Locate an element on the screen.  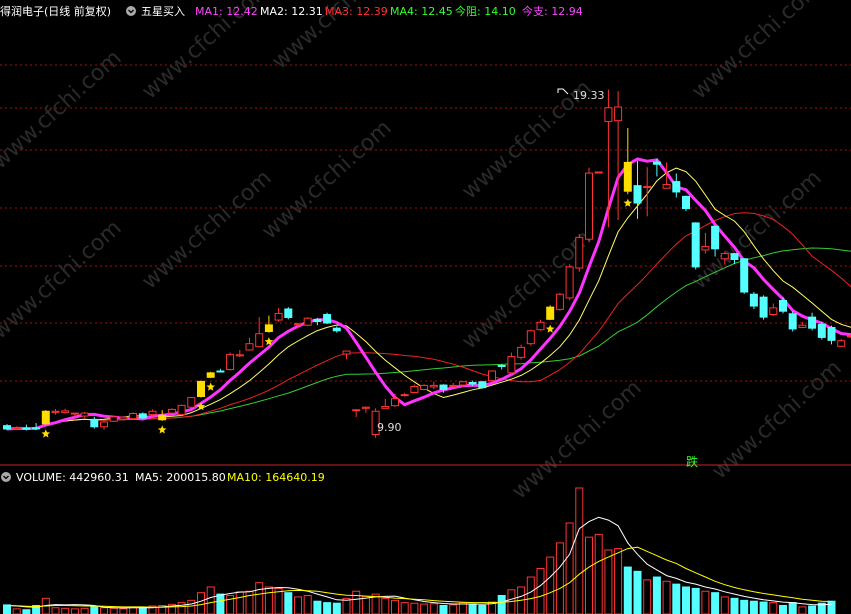
ma-legend-item: 今阻: 14.10 is located at coordinates (485, 11).